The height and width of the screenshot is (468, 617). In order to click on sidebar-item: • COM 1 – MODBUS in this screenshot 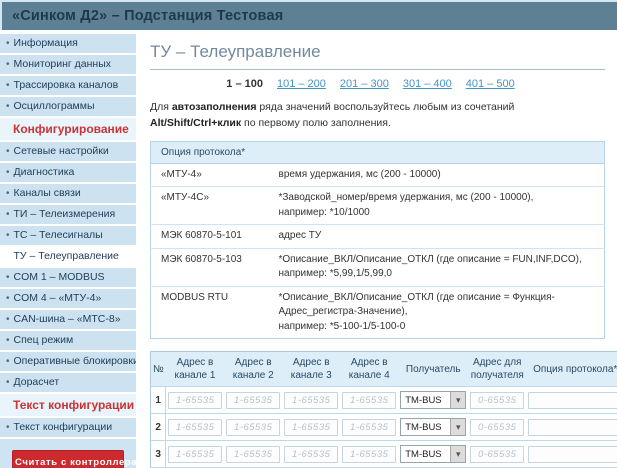, I will do `click(68, 278)`.